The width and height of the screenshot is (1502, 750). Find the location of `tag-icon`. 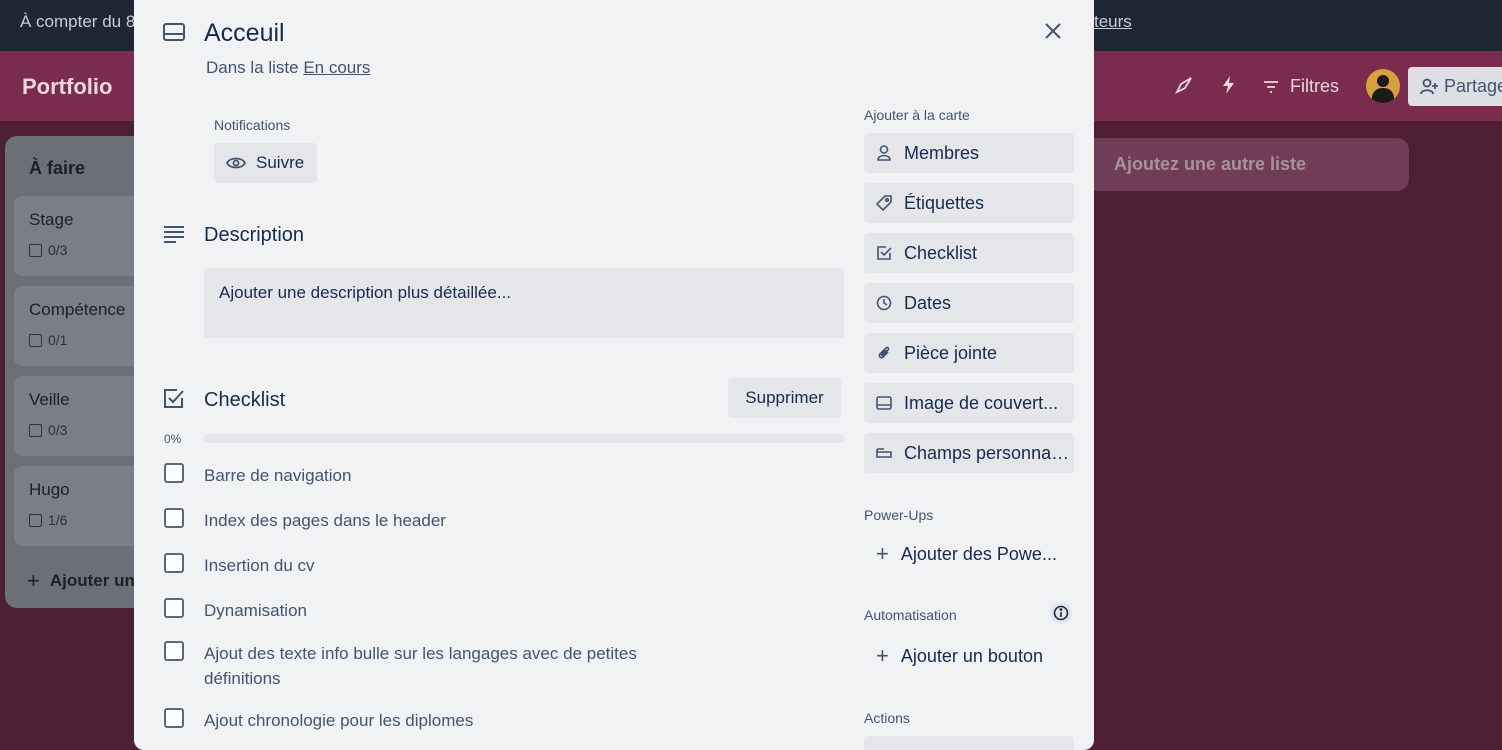

tag-icon is located at coordinates (884, 203).